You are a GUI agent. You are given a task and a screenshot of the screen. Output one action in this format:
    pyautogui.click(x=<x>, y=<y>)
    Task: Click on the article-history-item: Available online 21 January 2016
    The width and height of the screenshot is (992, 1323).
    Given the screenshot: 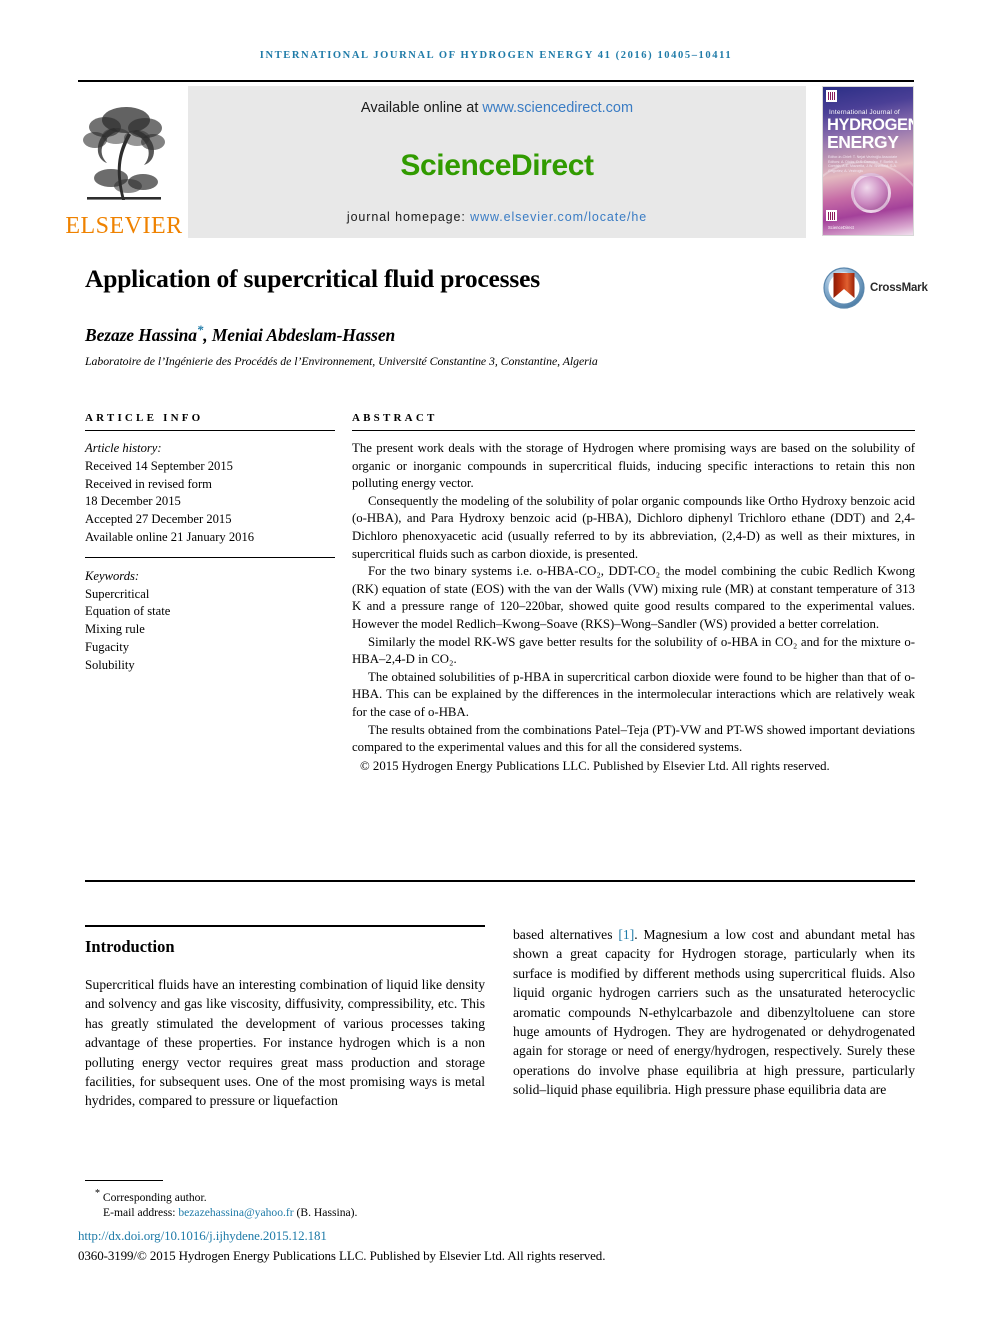 What is the action you would take?
    pyautogui.click(x=170, y=536)
    